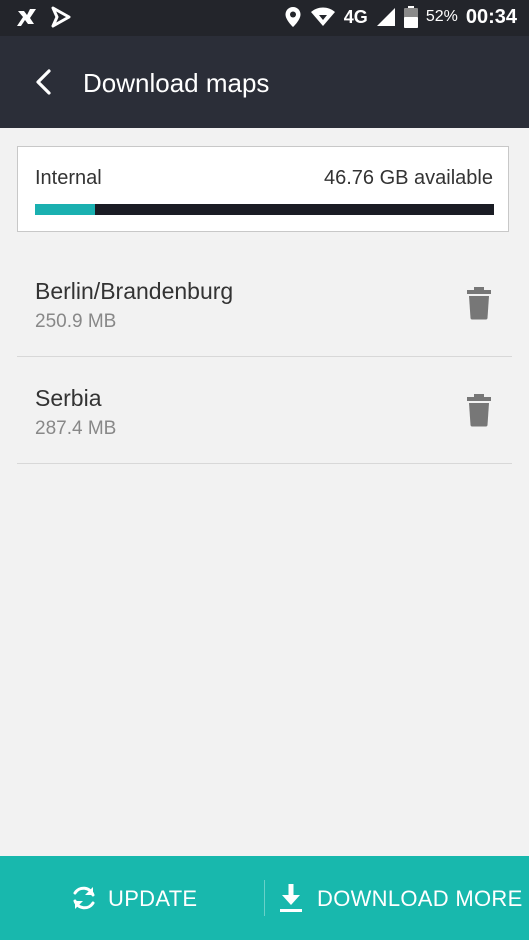 The width and height of the screenshot is (529, 940). What do you see at coordinates (27, 17) in the screenshot?
I see `tool-icon` at bounding box center [27, 17].